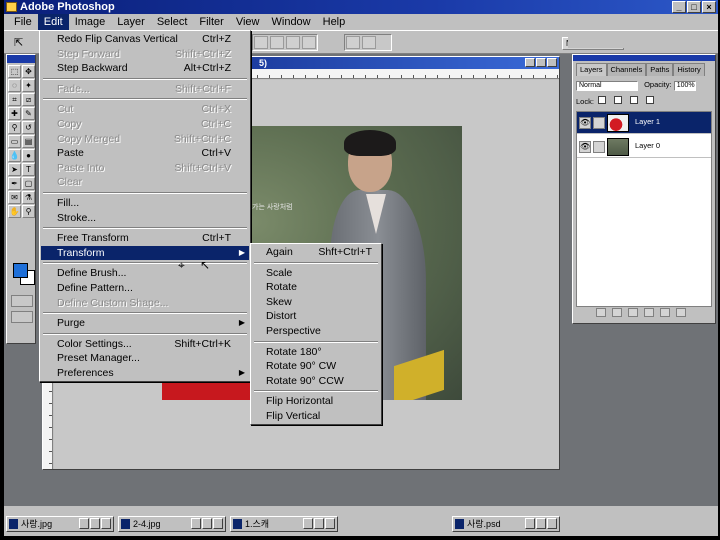 The width and height of the screenshot is (720, 540). Describe the element at coordinates (626, 69) in the screenshot. I see `tab-channels: Channels` at that location.